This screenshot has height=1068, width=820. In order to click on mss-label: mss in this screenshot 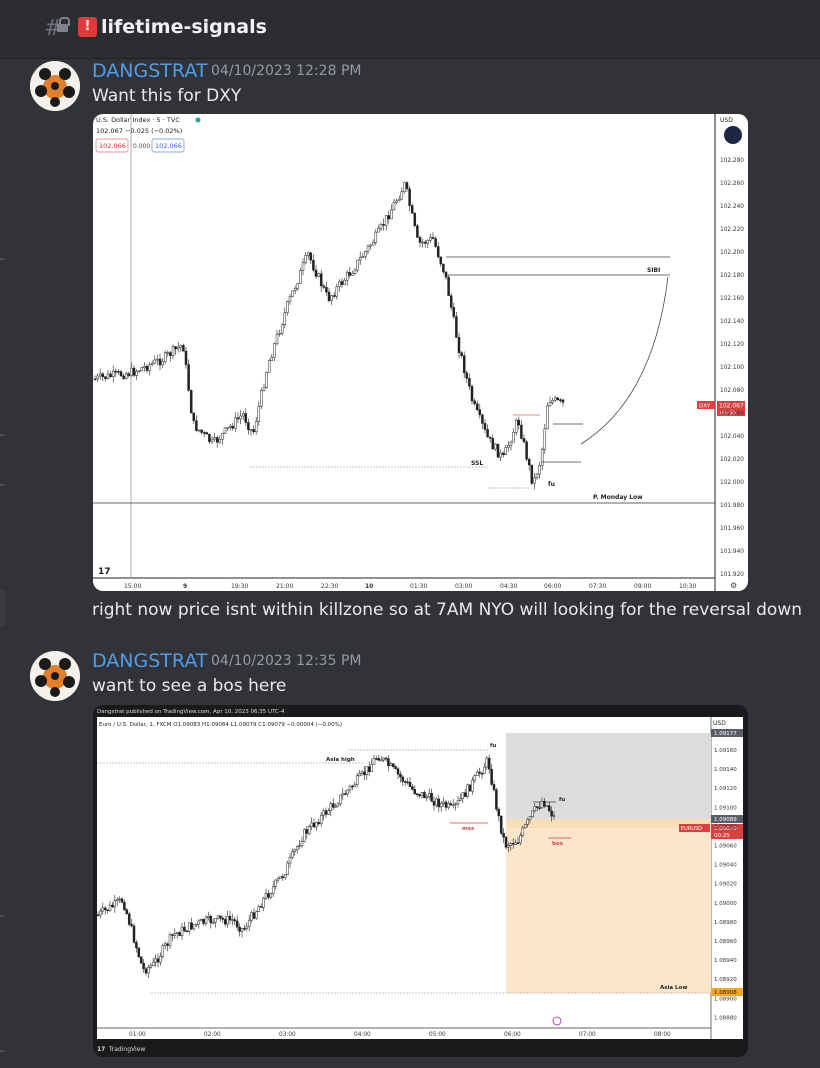, I will do `click(468, 829)`.